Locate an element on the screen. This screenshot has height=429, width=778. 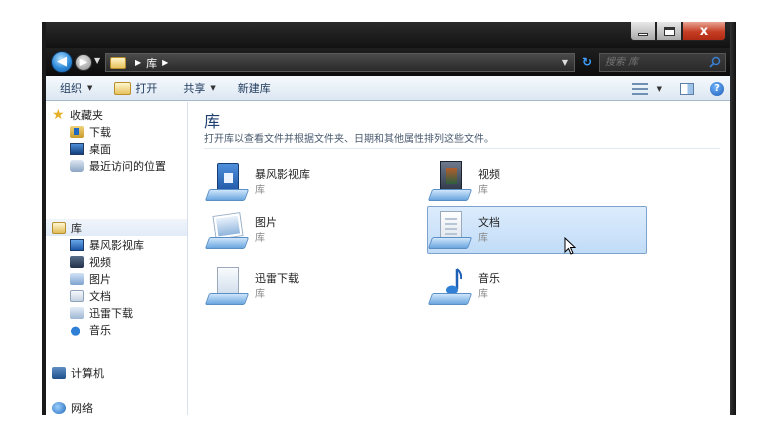
sidebar-item-label: 迅雷下载 is located at coordinates (111, 313).